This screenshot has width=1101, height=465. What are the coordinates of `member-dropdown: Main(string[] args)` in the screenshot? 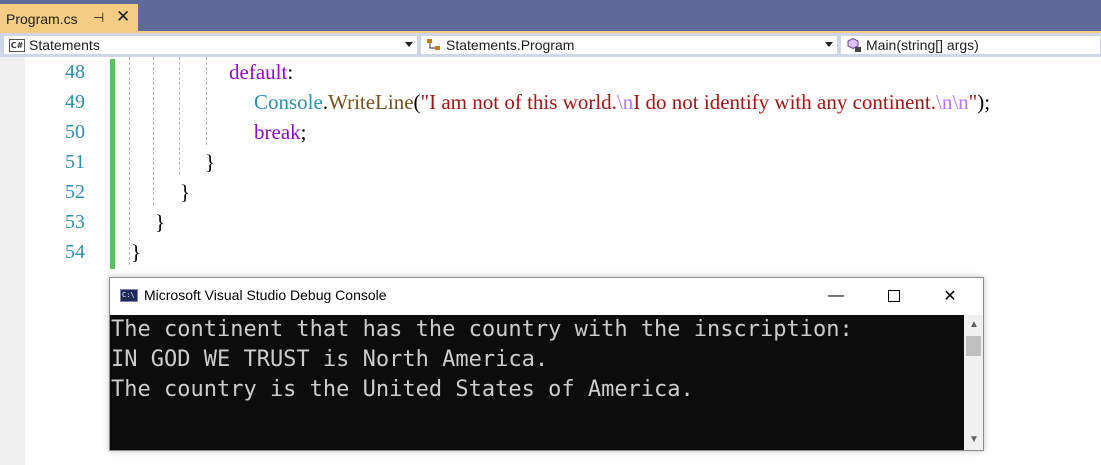 It's located at (970, 45).